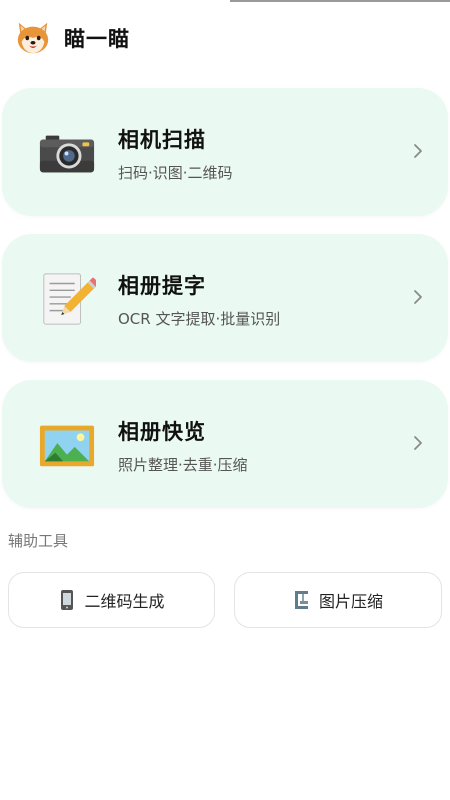  What do you see at coordinates (124, 601) in the screenshot?
I see `qr-generate-label: 二维码生成` at bounding box center [124, 601].